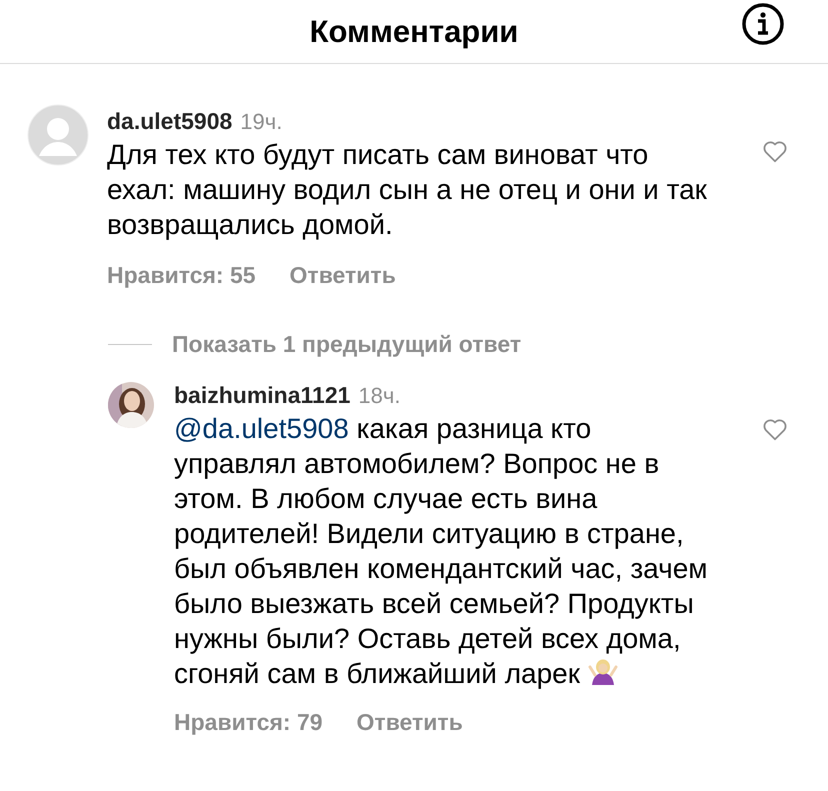  I want to click on username: baizhumina1121, so click(262, 395).